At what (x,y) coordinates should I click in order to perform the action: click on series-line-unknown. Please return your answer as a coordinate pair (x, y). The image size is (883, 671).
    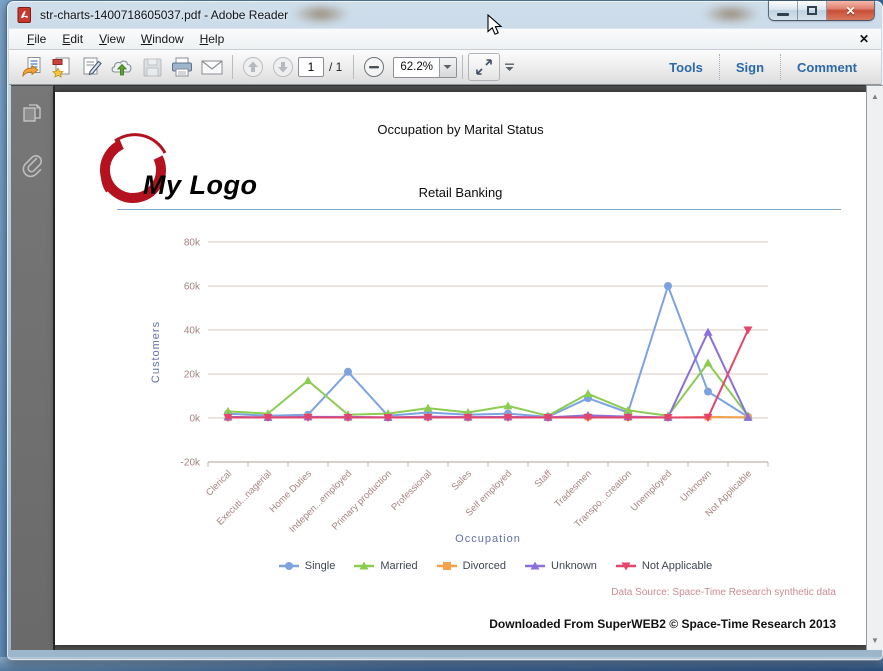
    Looking at the image, I should click on (488, 375).